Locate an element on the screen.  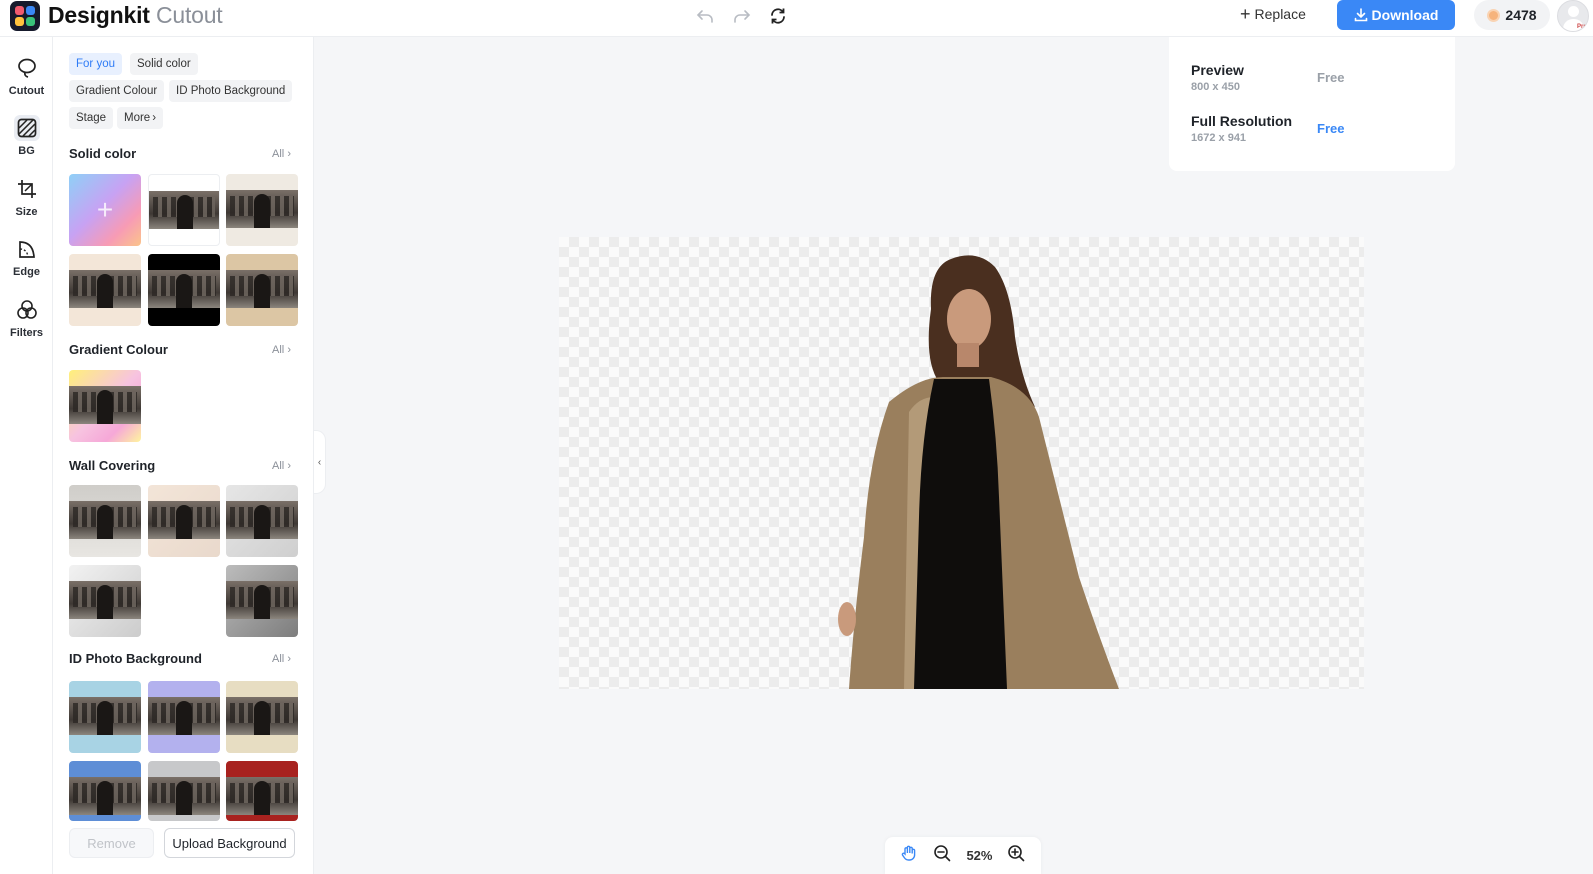
section-title-gradient-colour: Gradient Colour is located at coordinates (118, 349).